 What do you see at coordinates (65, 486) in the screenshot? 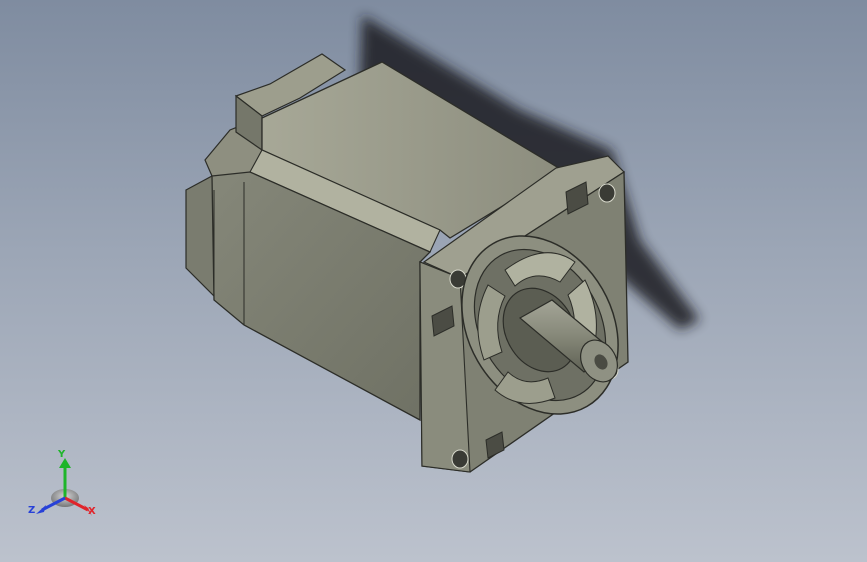
I see `coordinate-triad: Y X Z` at bounding box center [65, 486].